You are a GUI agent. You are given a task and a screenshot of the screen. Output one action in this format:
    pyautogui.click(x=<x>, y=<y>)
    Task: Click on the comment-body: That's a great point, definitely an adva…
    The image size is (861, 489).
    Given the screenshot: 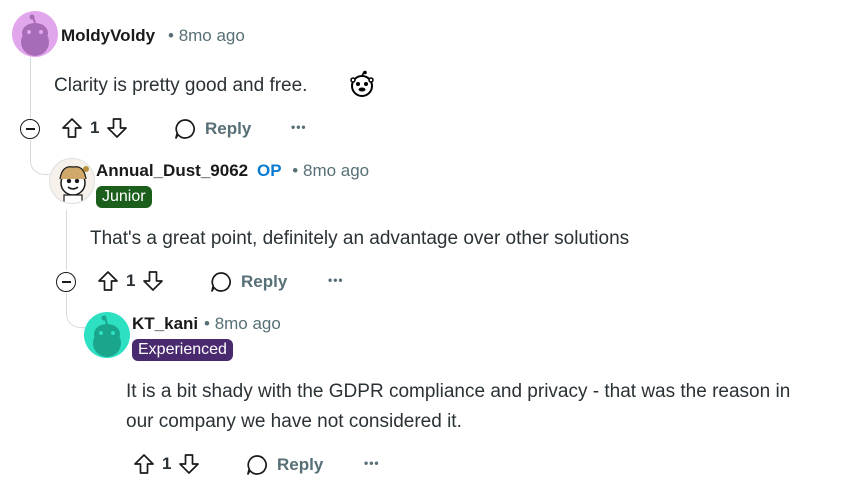 What is the action you would take?
    pyautogui.click(x=360, y=238)
    